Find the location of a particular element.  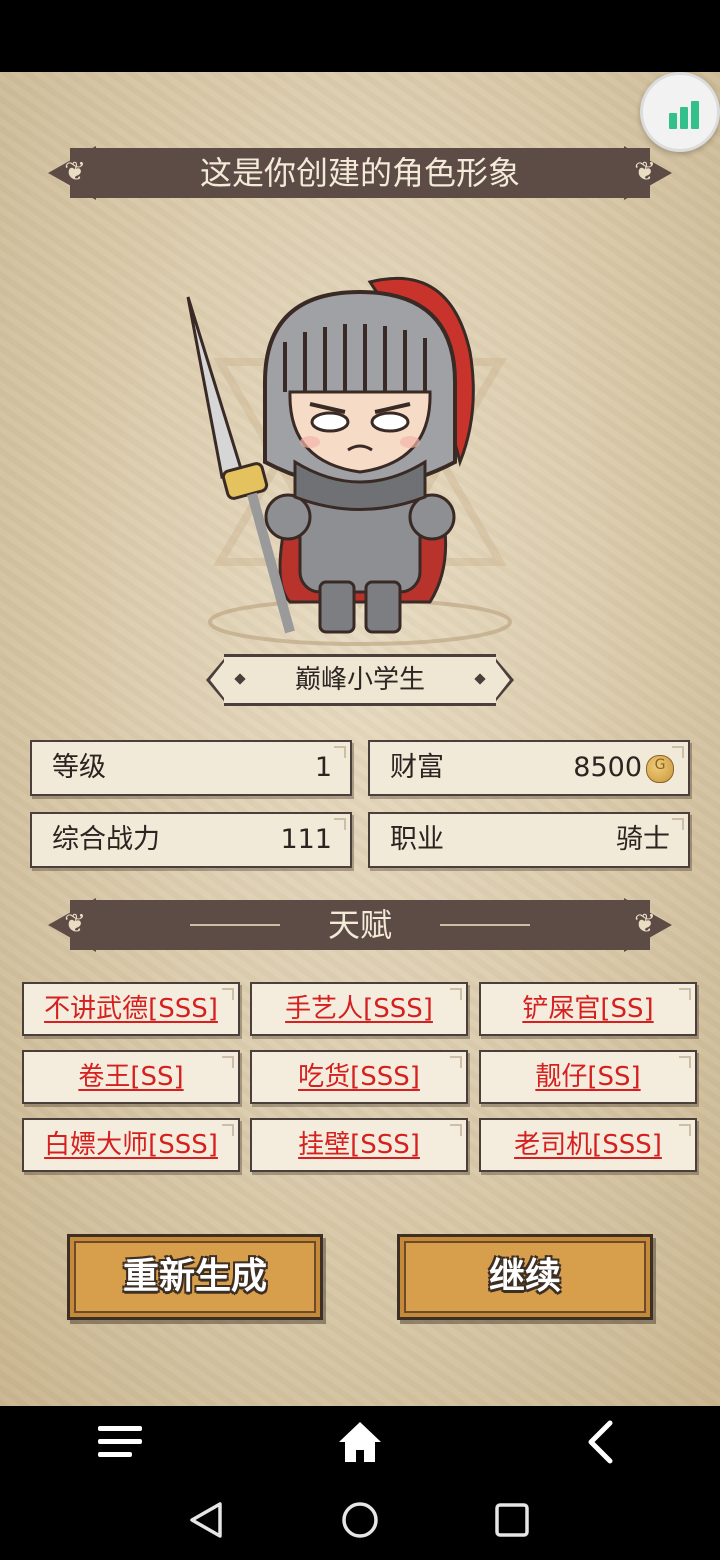

continue-button-label: 继续 is located at coordinates (524, 1276).